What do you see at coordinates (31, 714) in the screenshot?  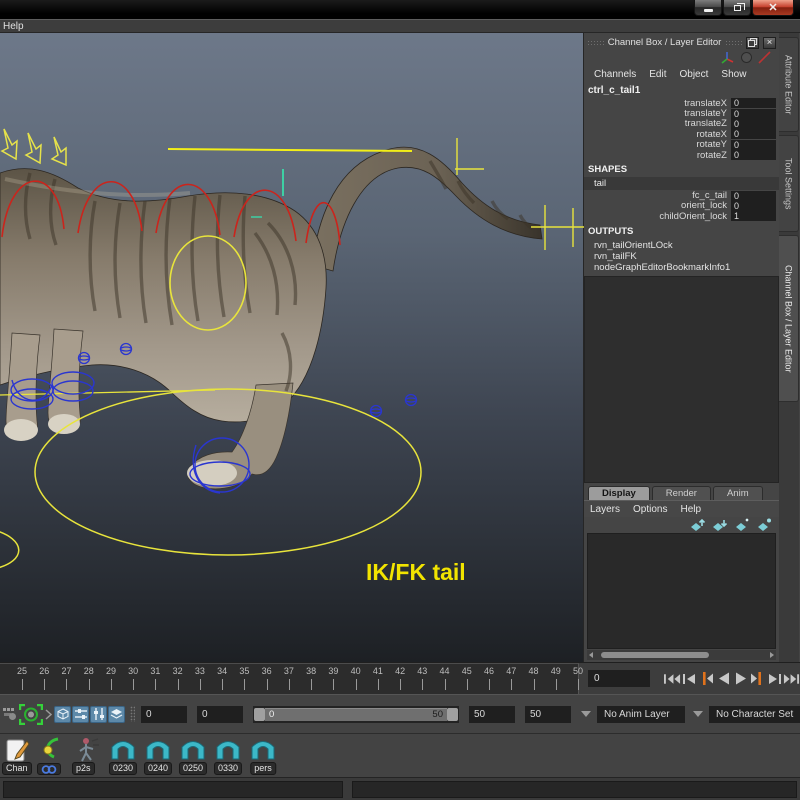 I see `camera-bracket-icon` at bounding box center [31, 714].